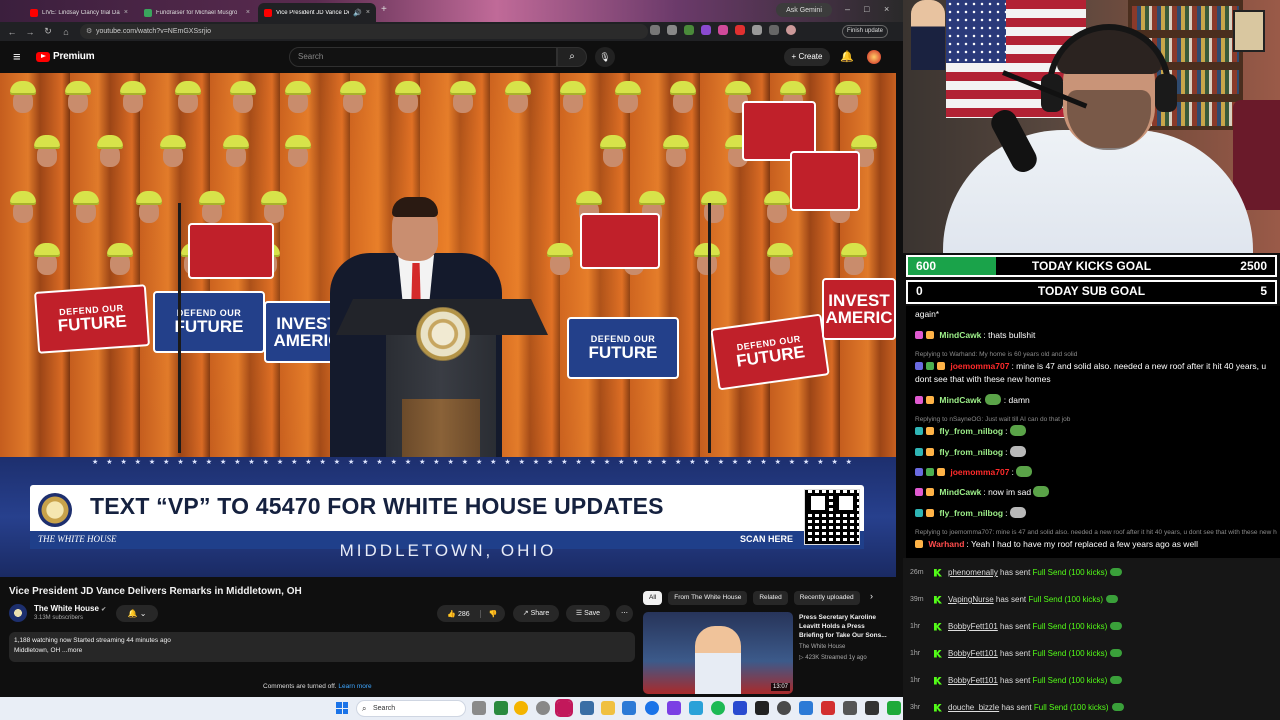 The height and width of the screenshot is (720, 1280). What do you see at coordinates (608, 708) in the screenshot?
I see `file-explorer-icon` at bounding box center [608, 708].